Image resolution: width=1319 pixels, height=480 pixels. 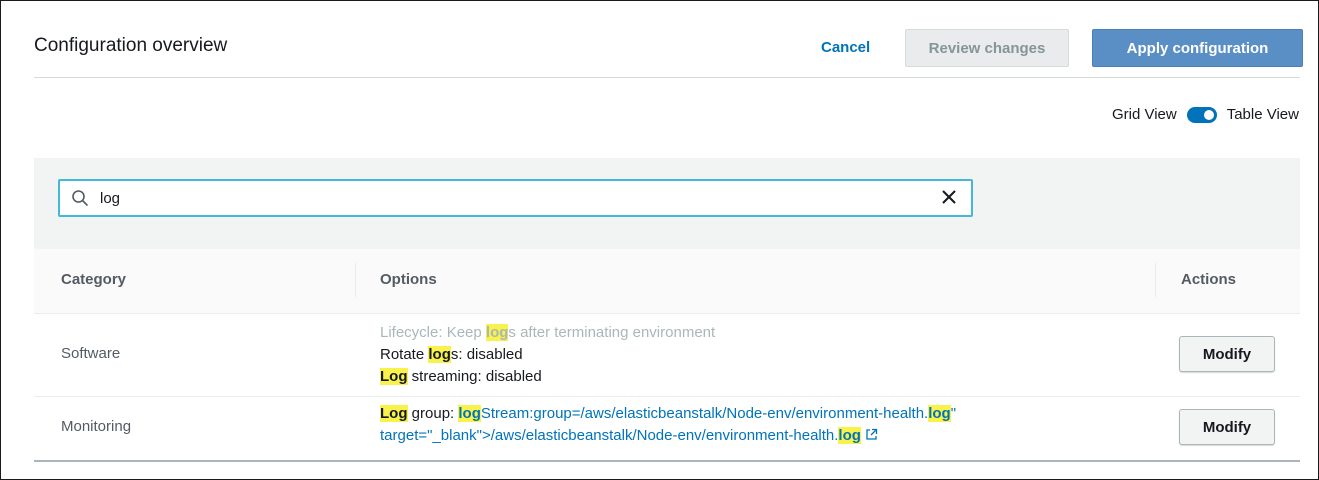 What do you see at coordinates (1262, 114) in the screenshot?
I see `table-view-label: Table View` at bounding box center [1262, 114].